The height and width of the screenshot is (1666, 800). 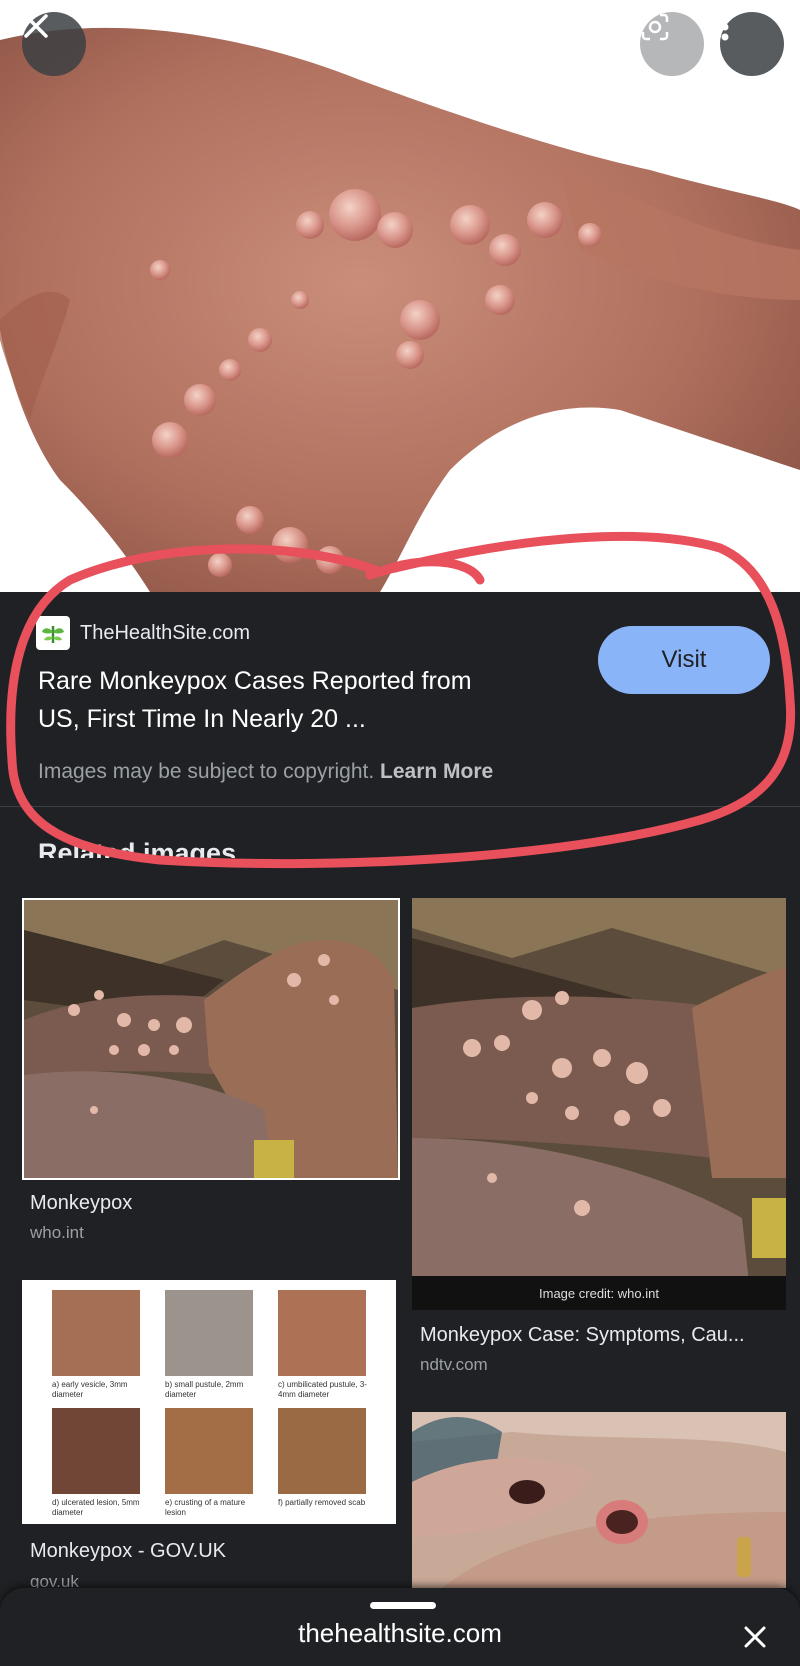 I want to click on drag-handle, so click(x=403, y=1605).